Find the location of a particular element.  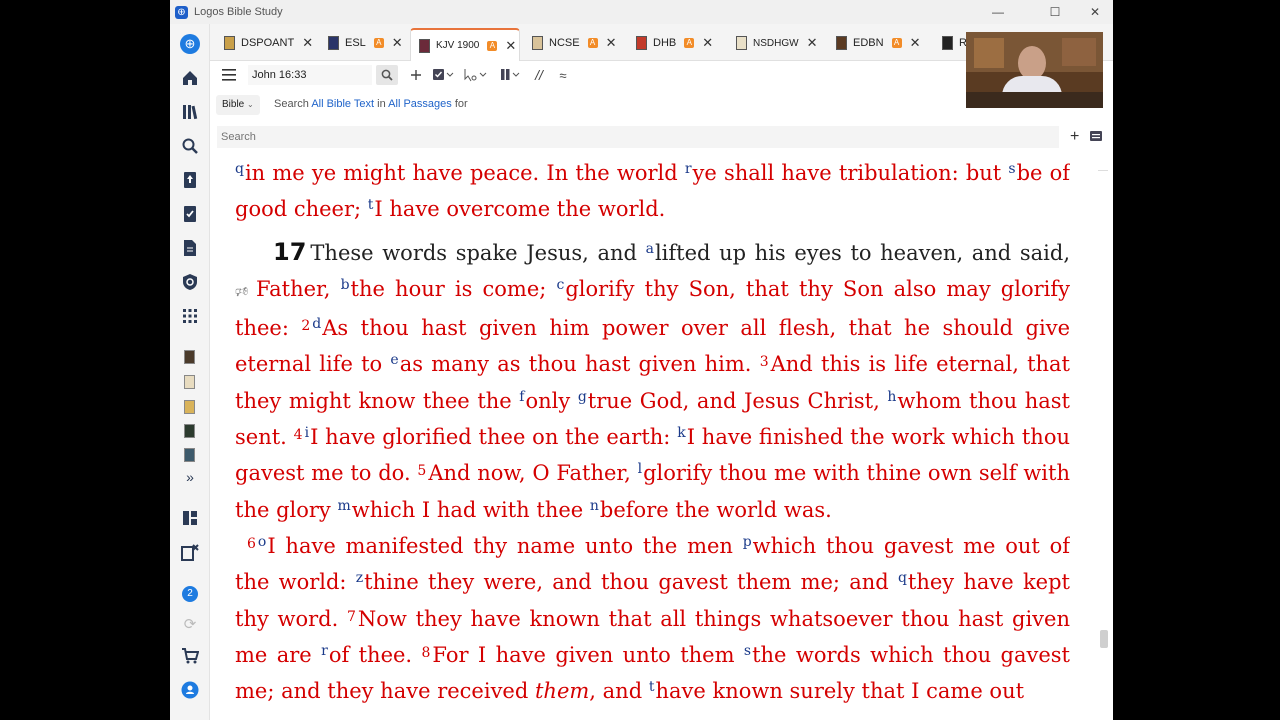

apps-grid-icon is located at coordinates (190, 316).